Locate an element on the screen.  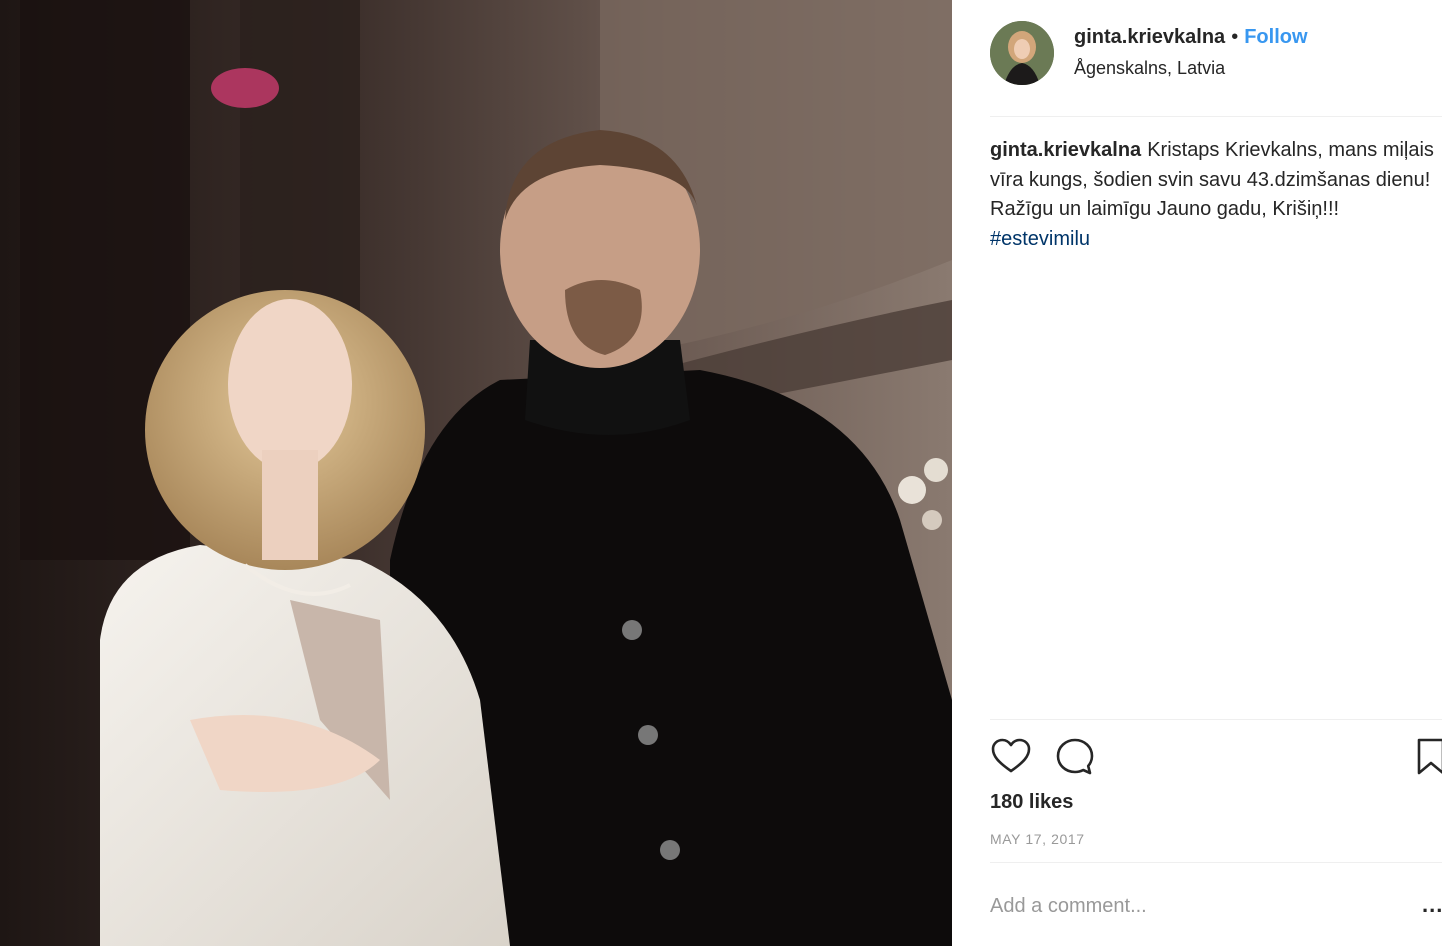
avatar-image is located at coordinates (1022, 53).